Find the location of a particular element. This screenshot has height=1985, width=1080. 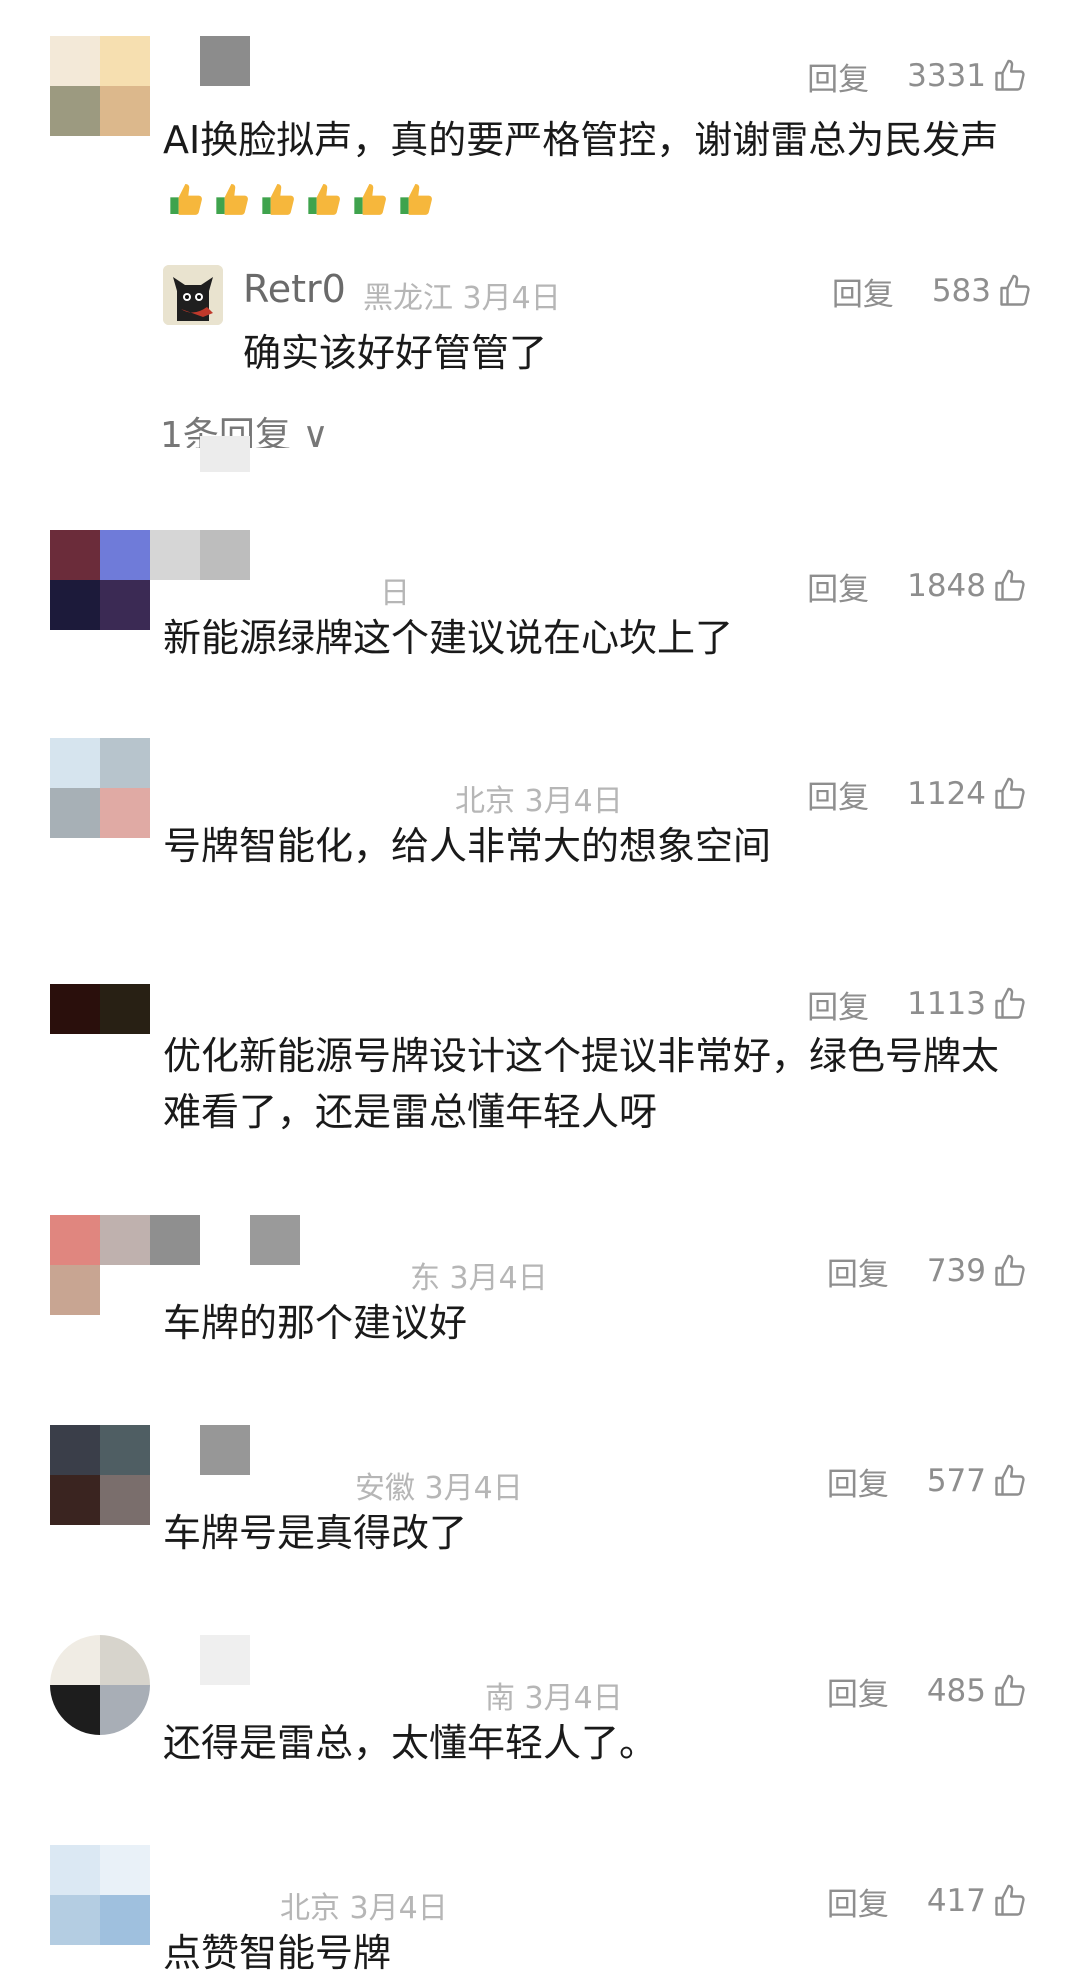

comment-meta: 安徽 3月4日 is located at coordinates (439, 1488).